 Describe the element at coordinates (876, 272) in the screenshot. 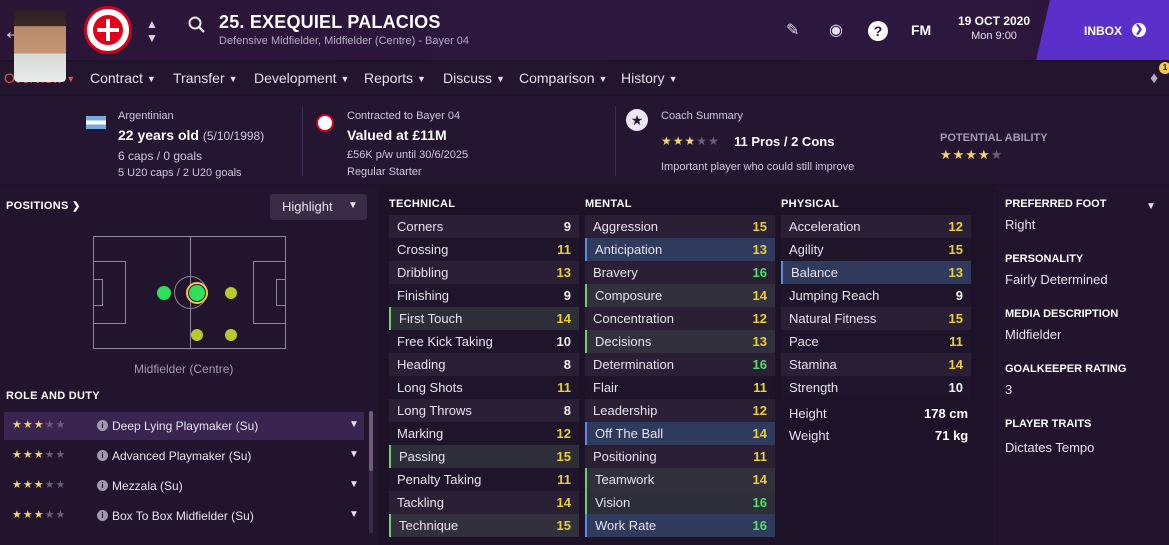

I see `attribute-row-balance: Balance 13` at that location.